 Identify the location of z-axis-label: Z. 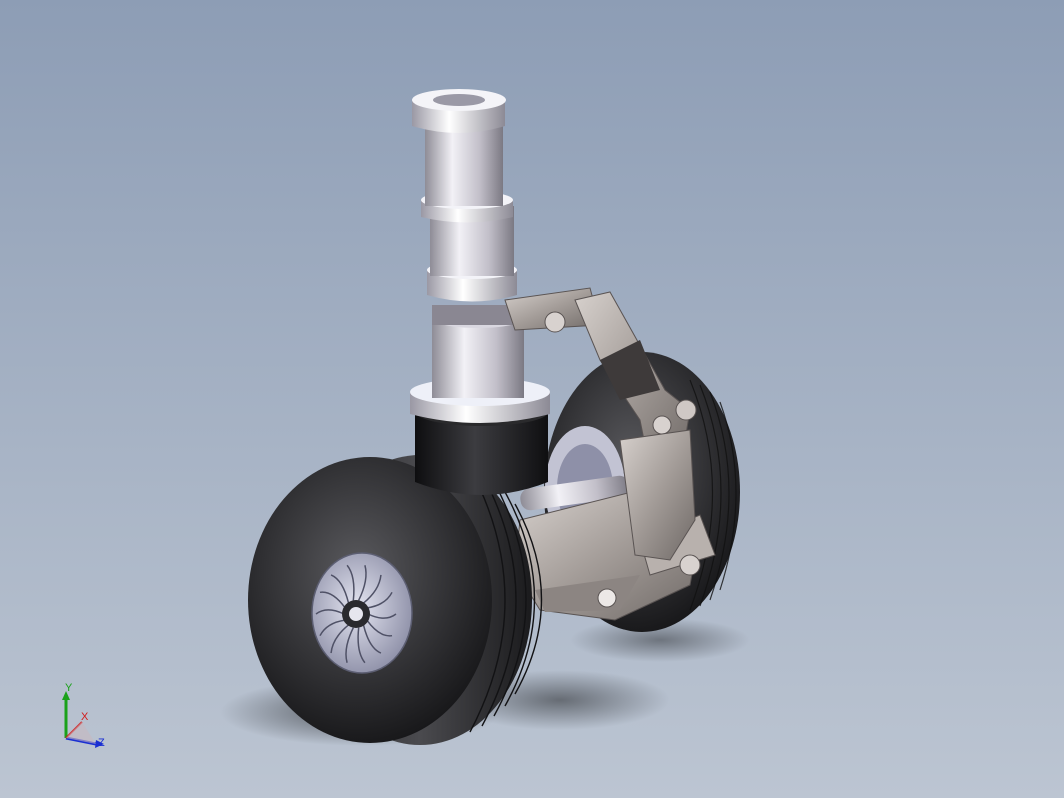
(101, 743).